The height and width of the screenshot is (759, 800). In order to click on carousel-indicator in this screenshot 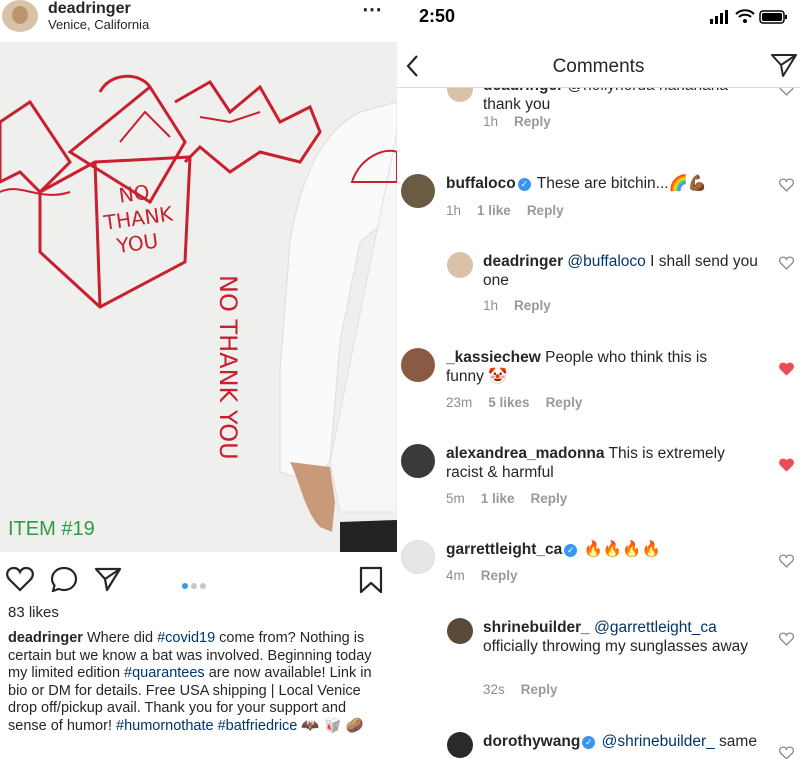, I will do `click(195, 585)`.